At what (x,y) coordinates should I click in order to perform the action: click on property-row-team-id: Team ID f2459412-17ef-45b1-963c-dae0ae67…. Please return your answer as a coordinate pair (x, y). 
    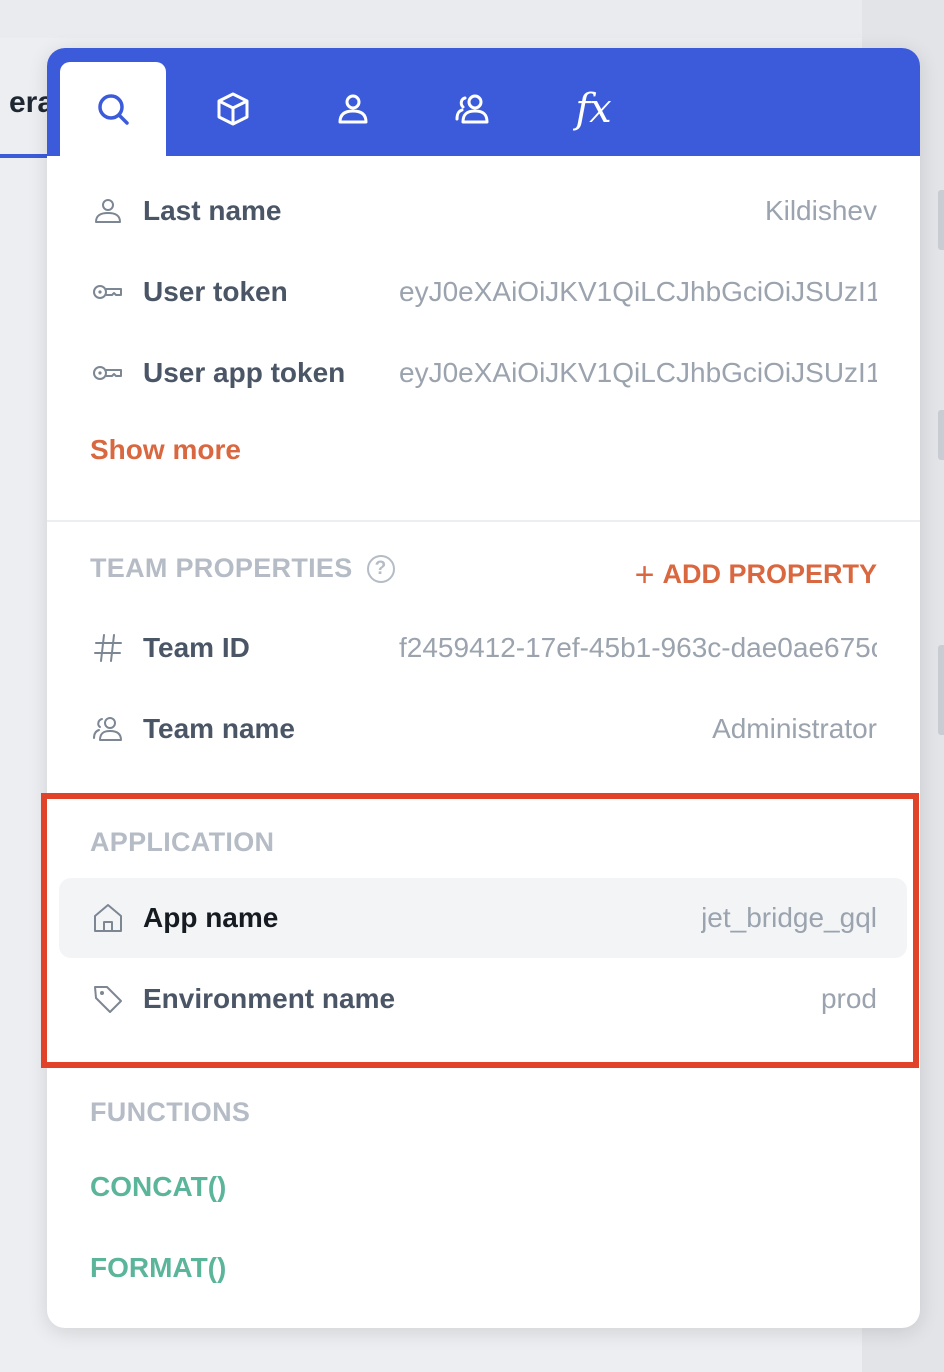
    Looking at the image, I should click on (477, 648).